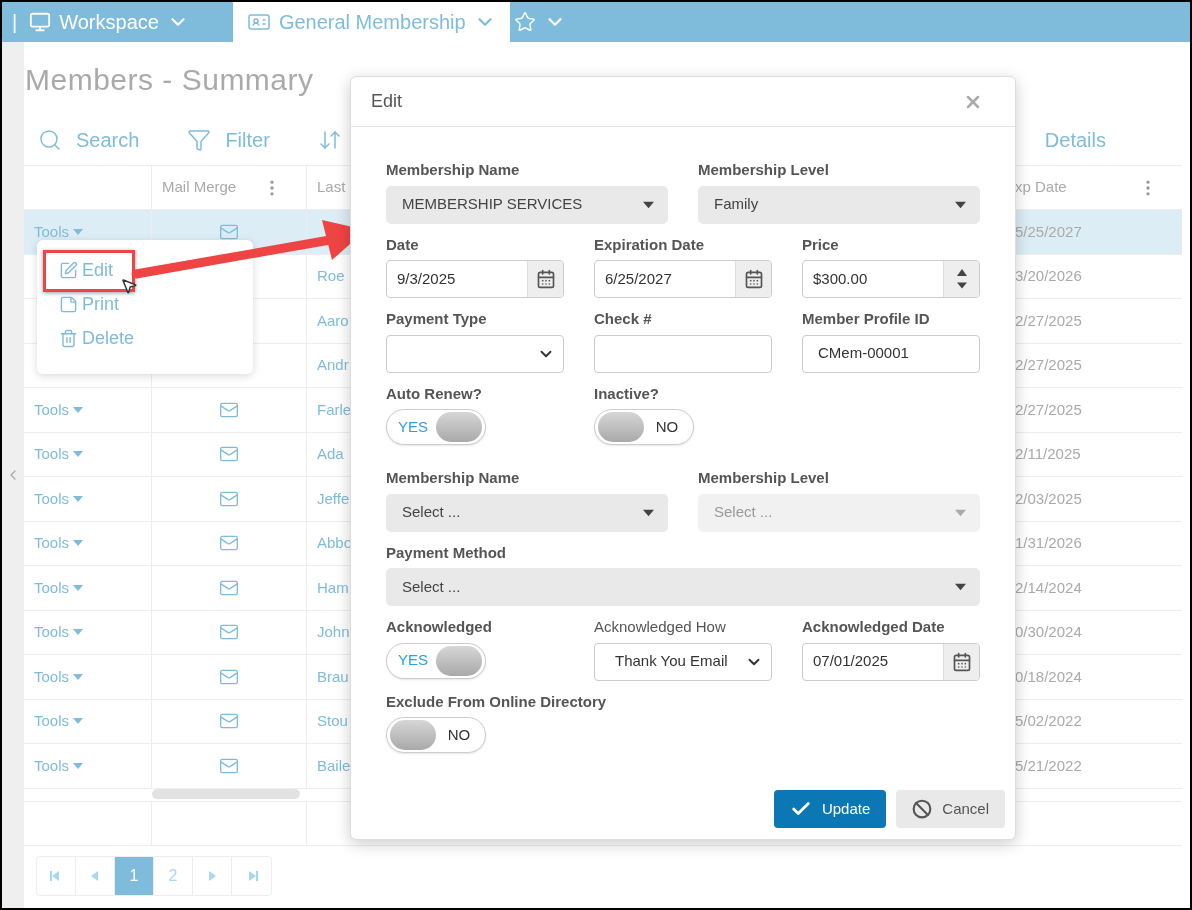 The image size is (1192, 910). I want to click on table-cell-text: 1/31/2026, so click(1048, 543).